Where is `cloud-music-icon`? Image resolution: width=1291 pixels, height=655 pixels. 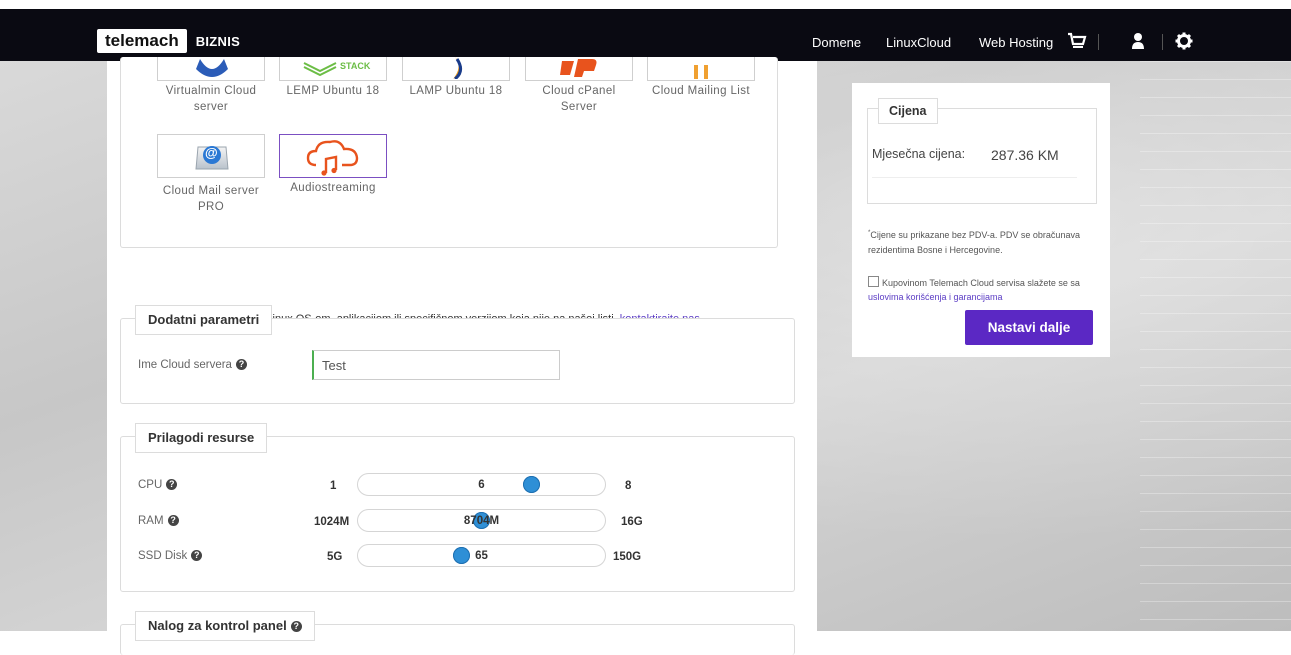
cloud-music-icon is located at coordinates (332, 158).